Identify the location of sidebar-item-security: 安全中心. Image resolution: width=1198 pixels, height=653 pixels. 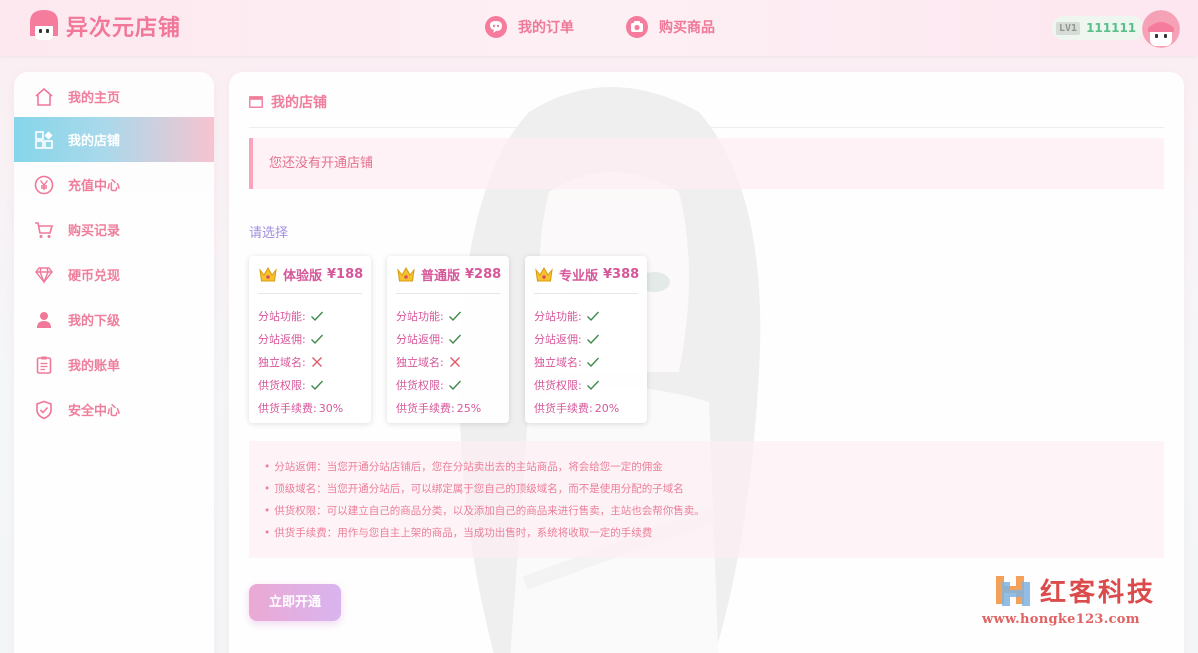
(114, 409).